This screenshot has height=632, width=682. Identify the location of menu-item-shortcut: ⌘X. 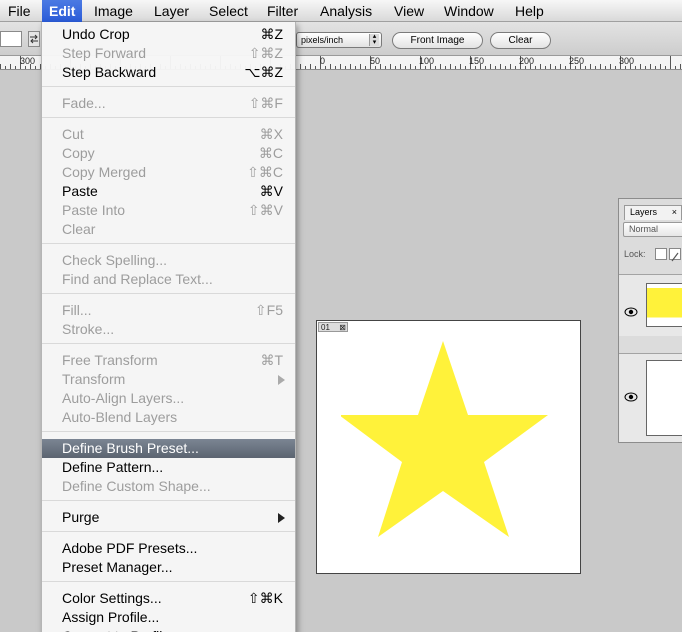
(271, 134).